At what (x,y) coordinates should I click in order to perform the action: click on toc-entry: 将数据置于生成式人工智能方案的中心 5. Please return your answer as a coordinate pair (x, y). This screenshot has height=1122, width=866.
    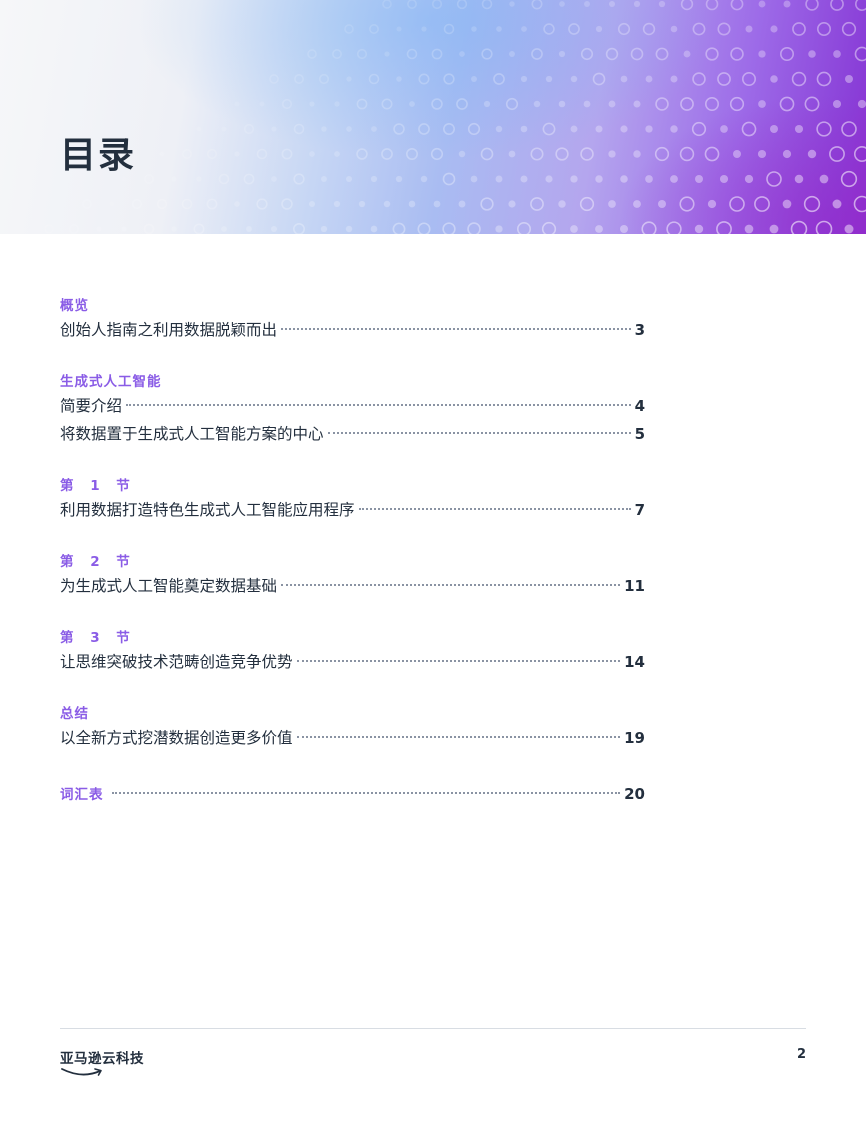
    Looking at the image, I should click on (352, 434).